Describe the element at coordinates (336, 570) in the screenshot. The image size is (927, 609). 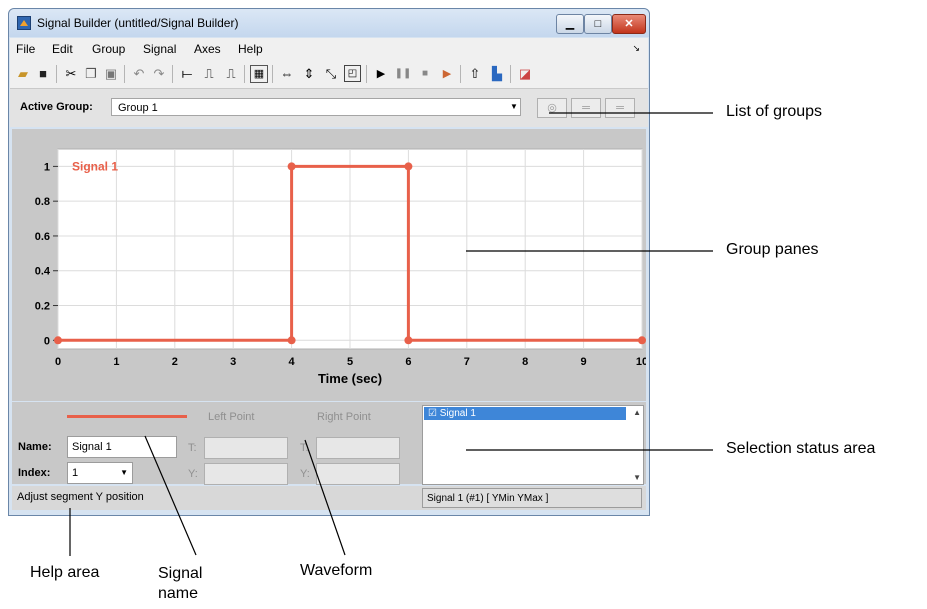
I see `callout-waveform: Waveform` at that location.